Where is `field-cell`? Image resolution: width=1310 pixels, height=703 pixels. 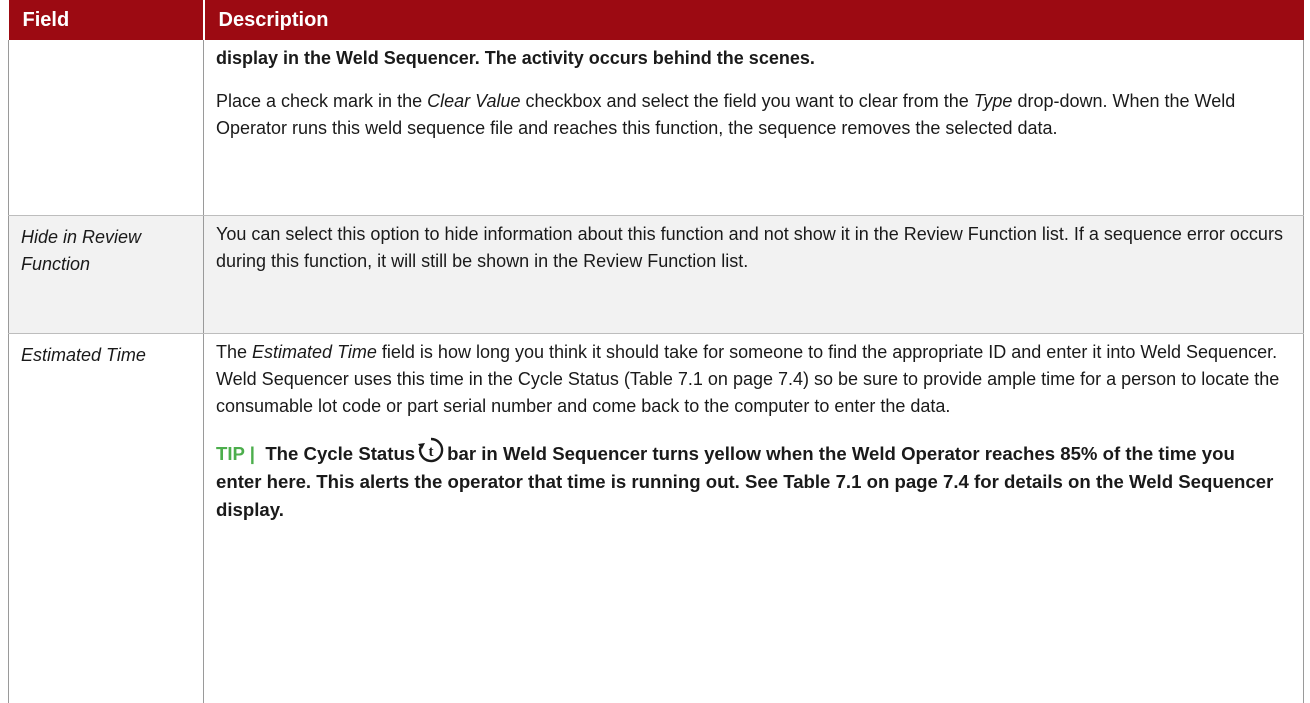
field-cell is located at coordinates (106, 128).